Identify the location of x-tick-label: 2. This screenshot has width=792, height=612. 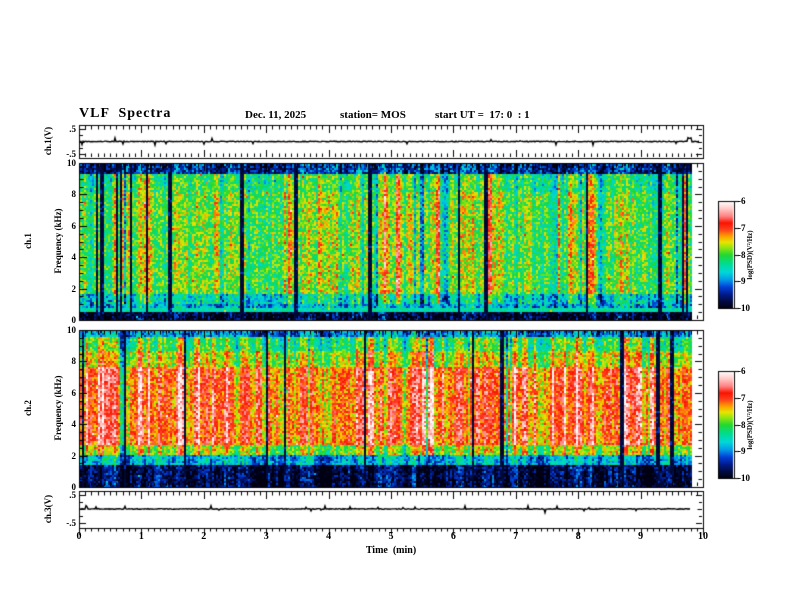
(204, 536).